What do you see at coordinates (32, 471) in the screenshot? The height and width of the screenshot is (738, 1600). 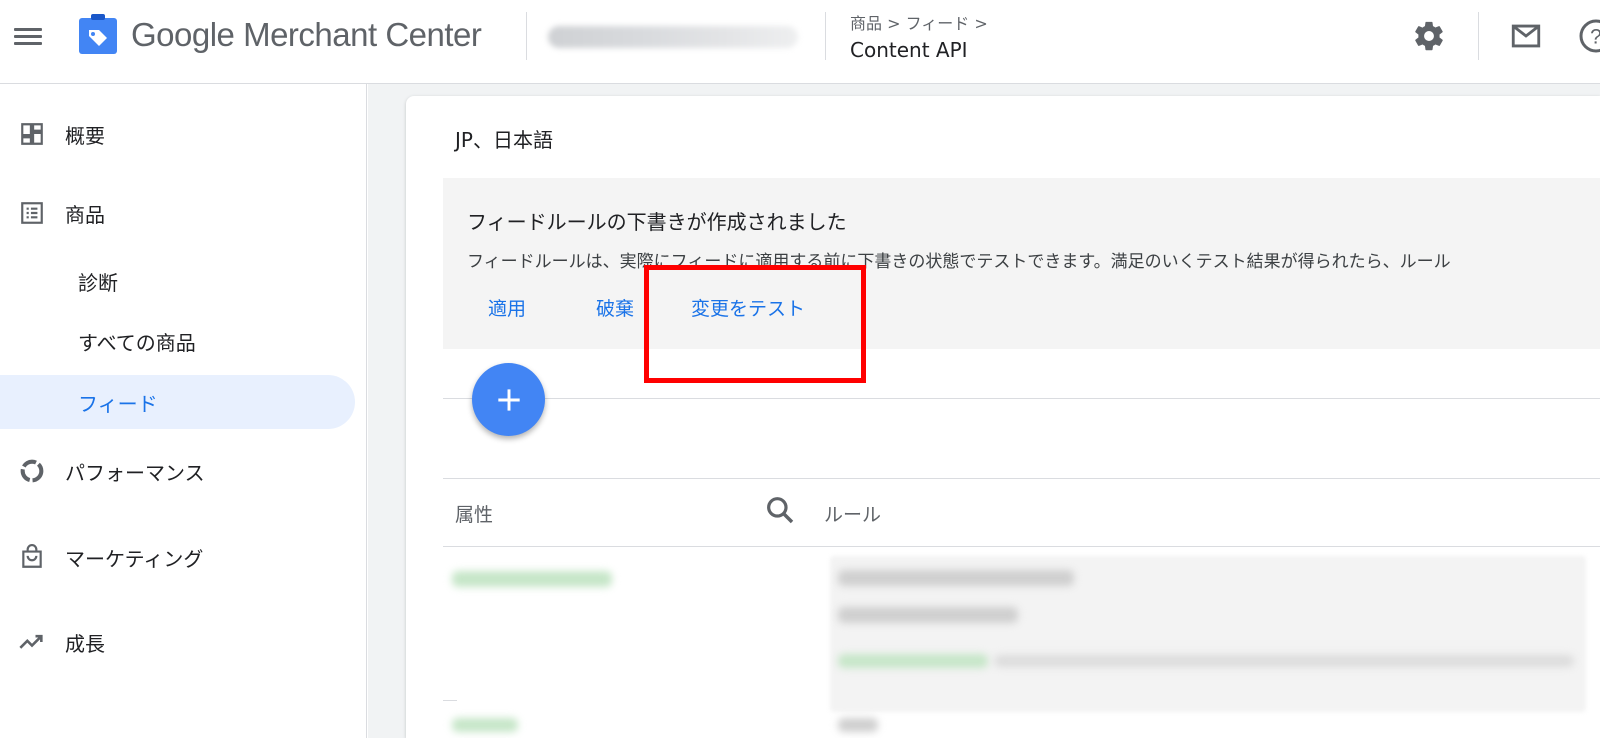 I see `donut-chart-icon` at bounding box center [32, 471].